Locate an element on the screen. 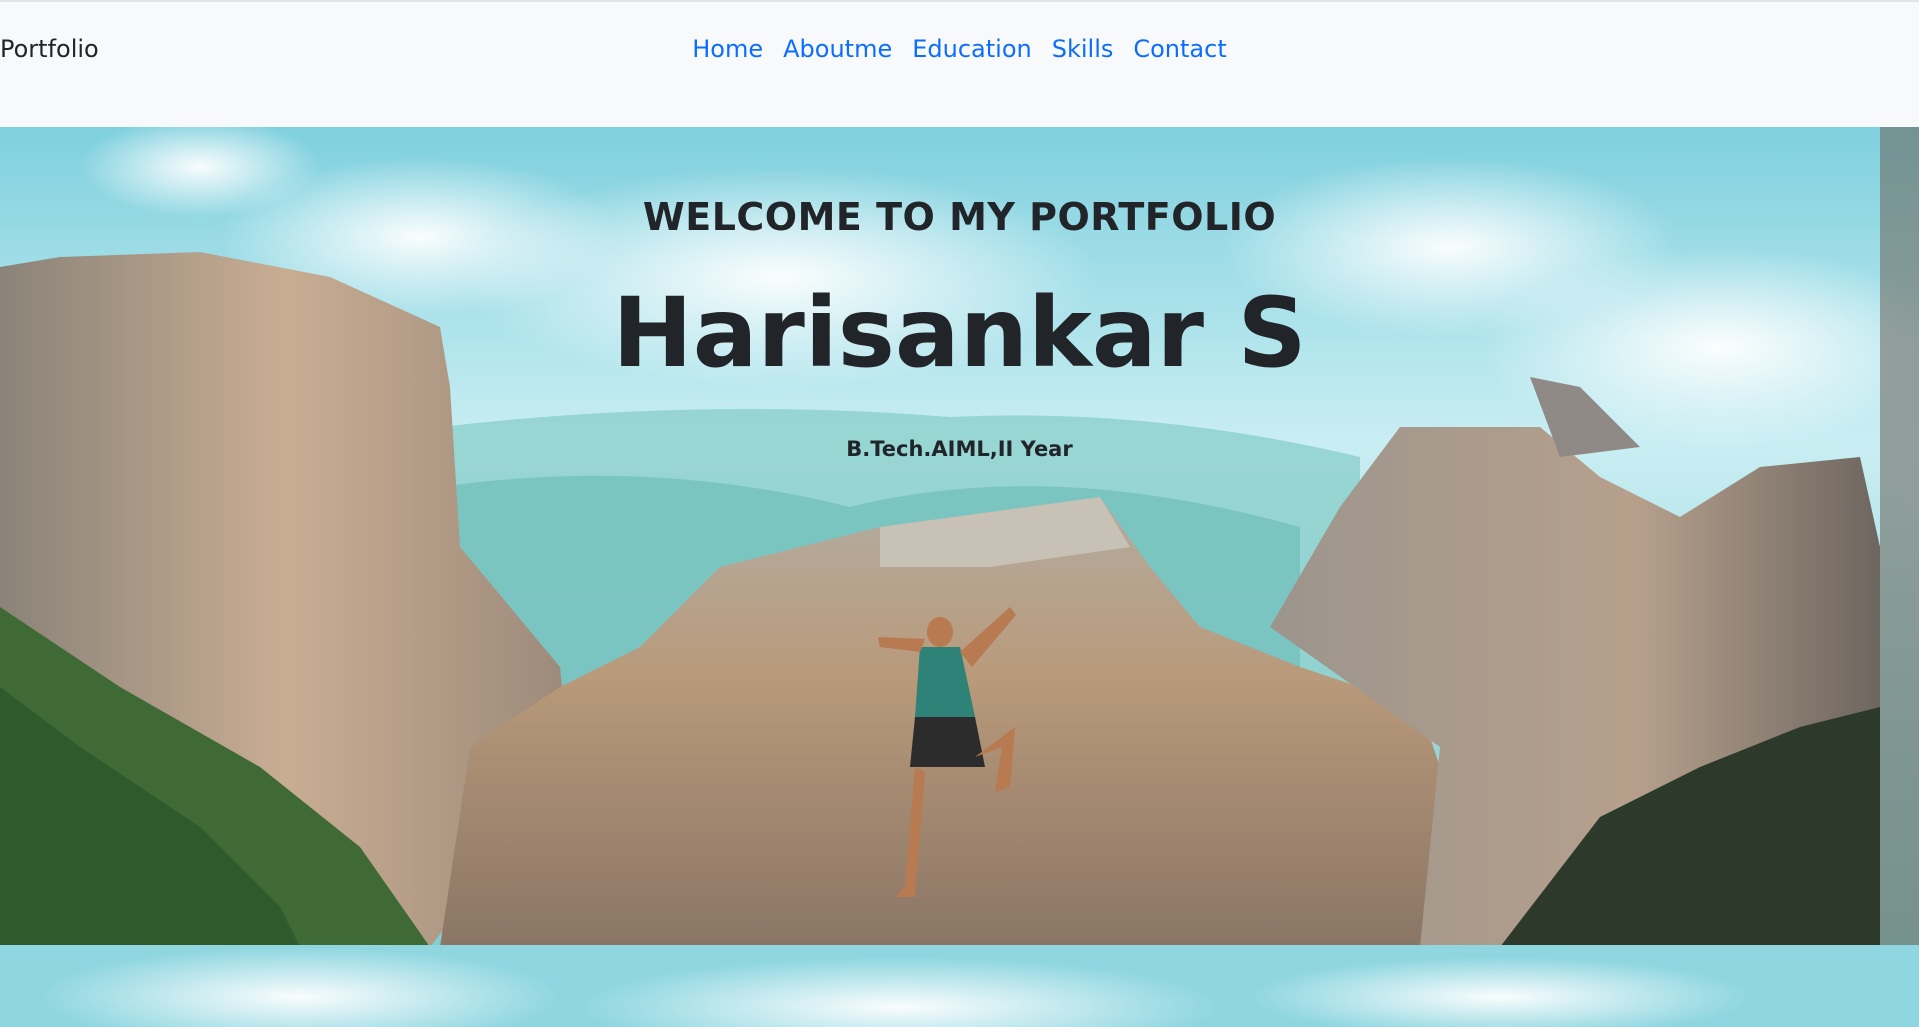  nav-link-contact: Contact is located at coordinates (1179, 49).